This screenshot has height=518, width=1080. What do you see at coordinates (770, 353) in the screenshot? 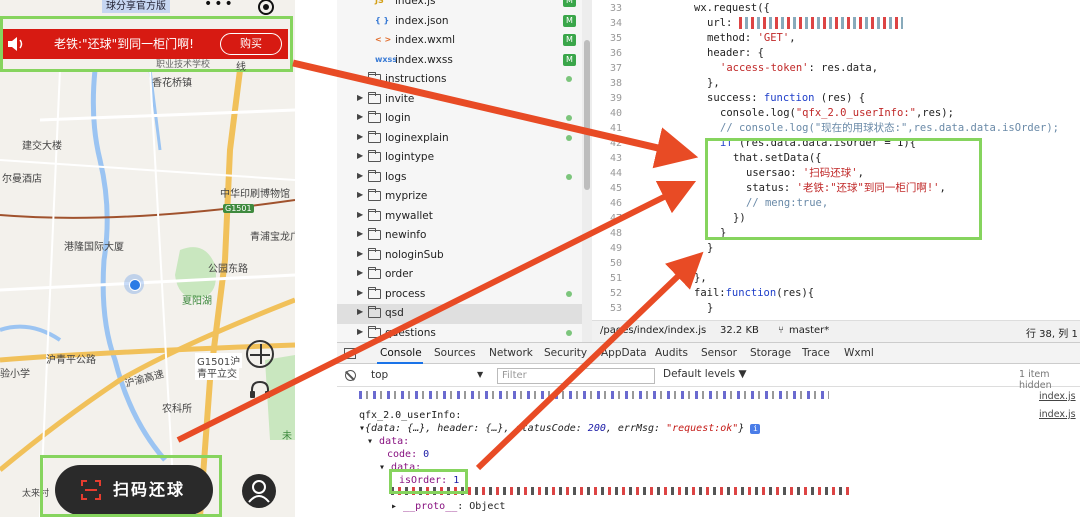
I see `tab-storage: Storage` at bounding box center [770, 353].